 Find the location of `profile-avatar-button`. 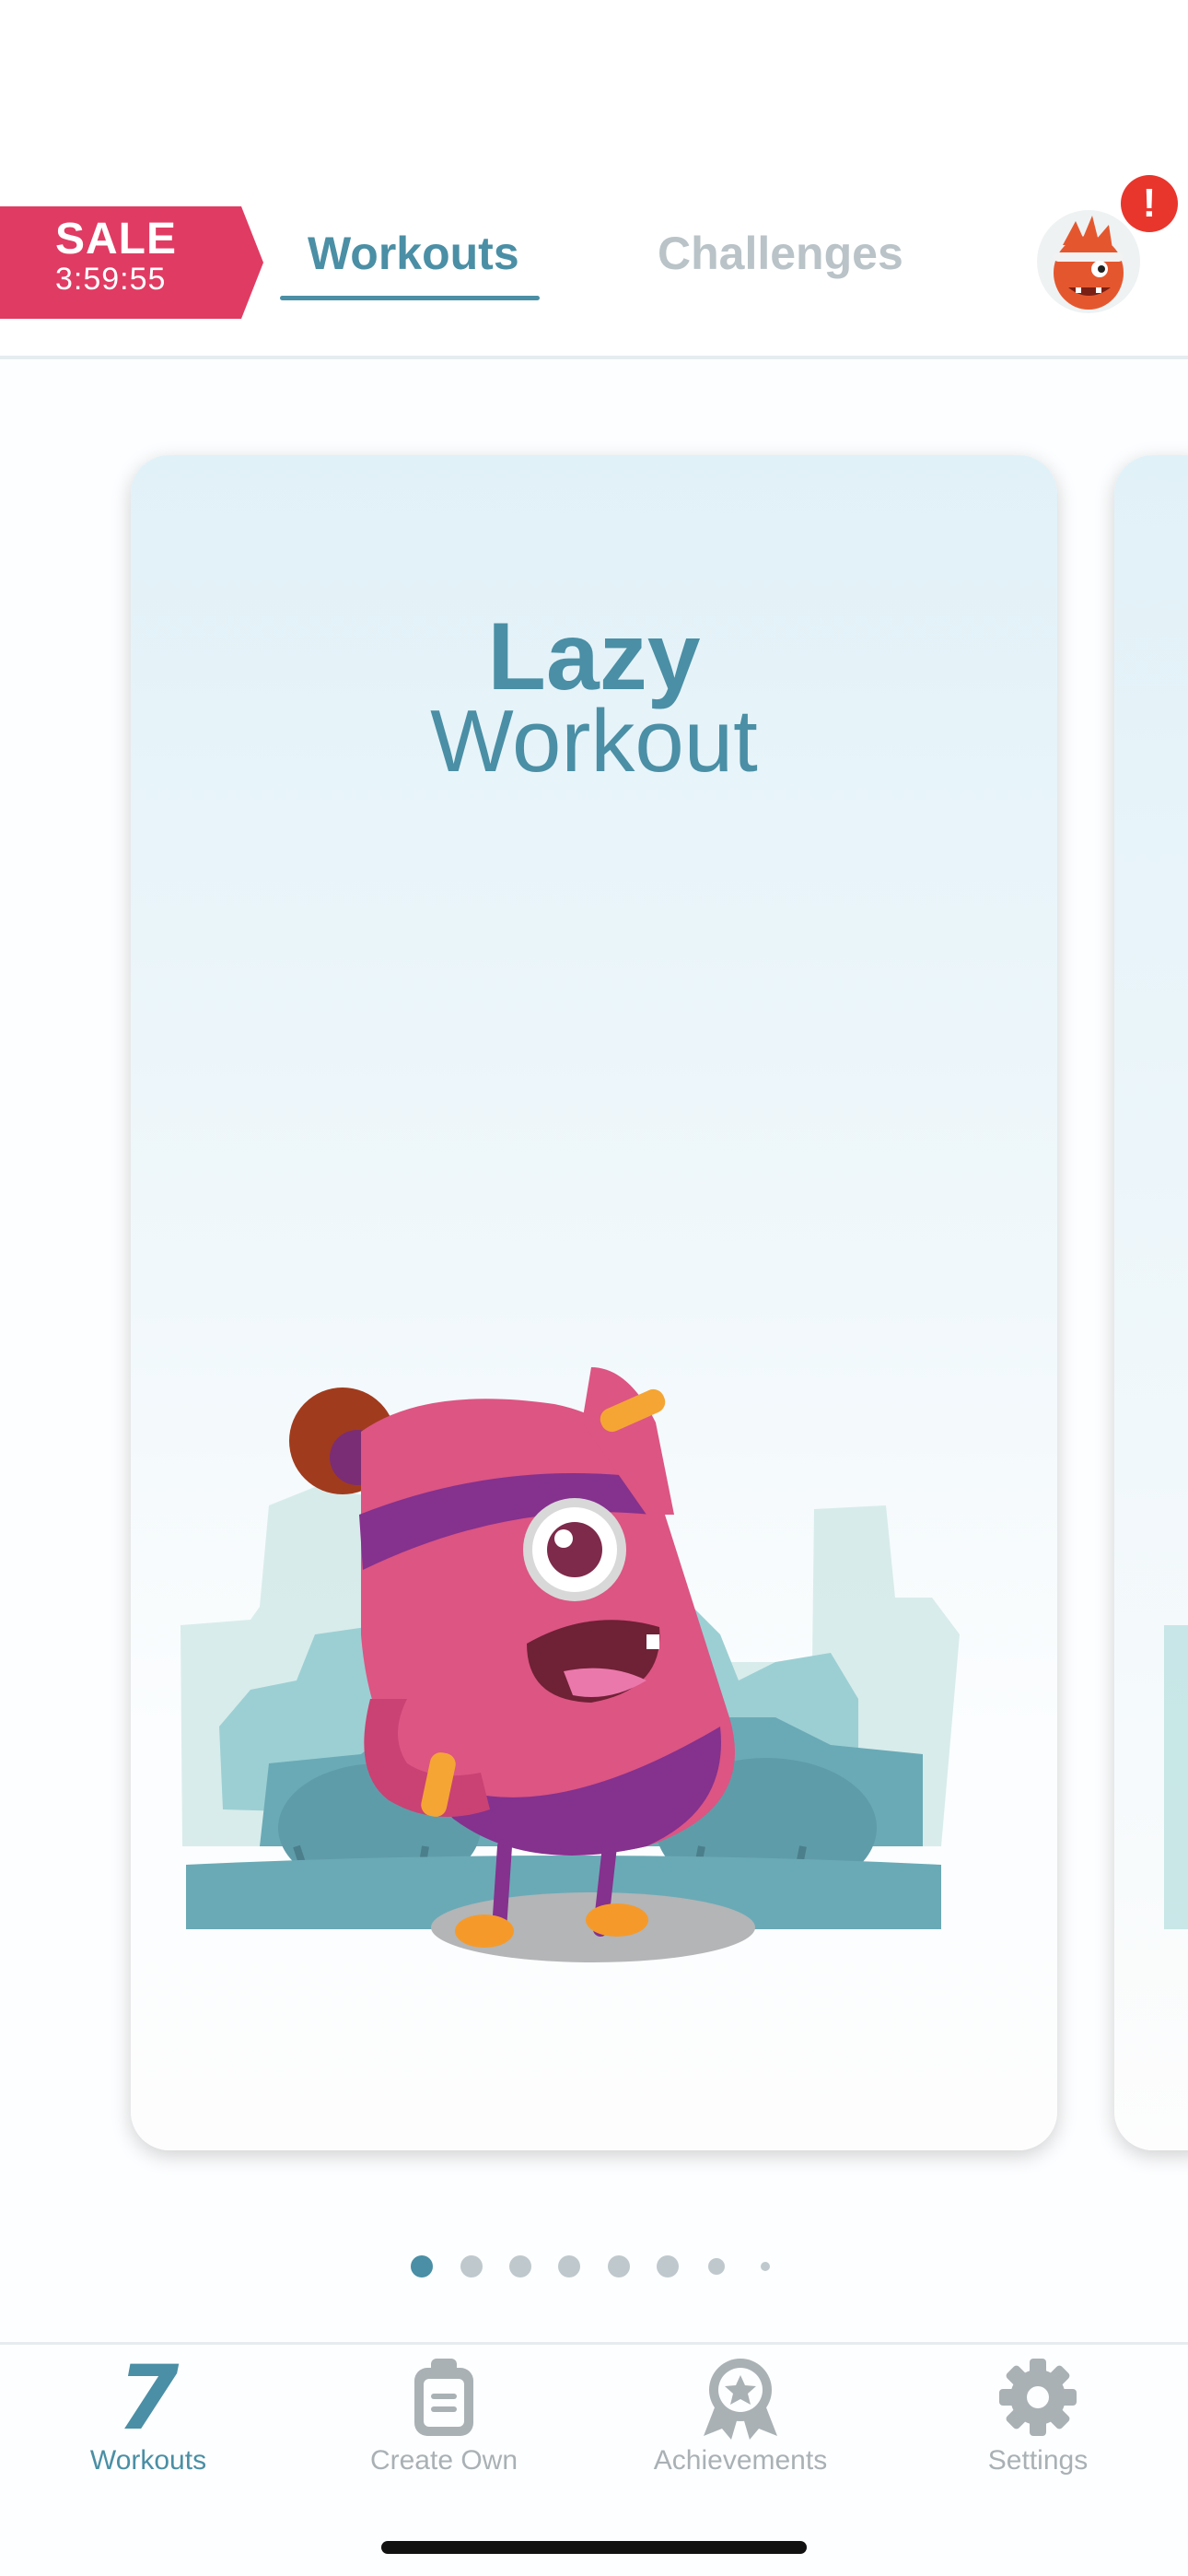

profile-avatar-button is located at coordinates (1088, 261).